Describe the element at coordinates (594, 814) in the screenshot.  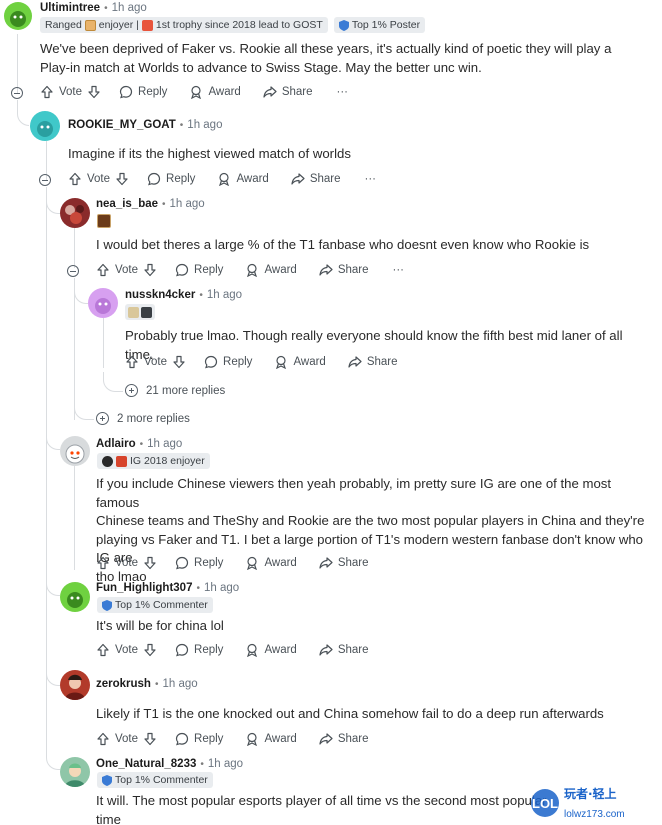
I see `watermark-site: lolwz173.com` at that location.